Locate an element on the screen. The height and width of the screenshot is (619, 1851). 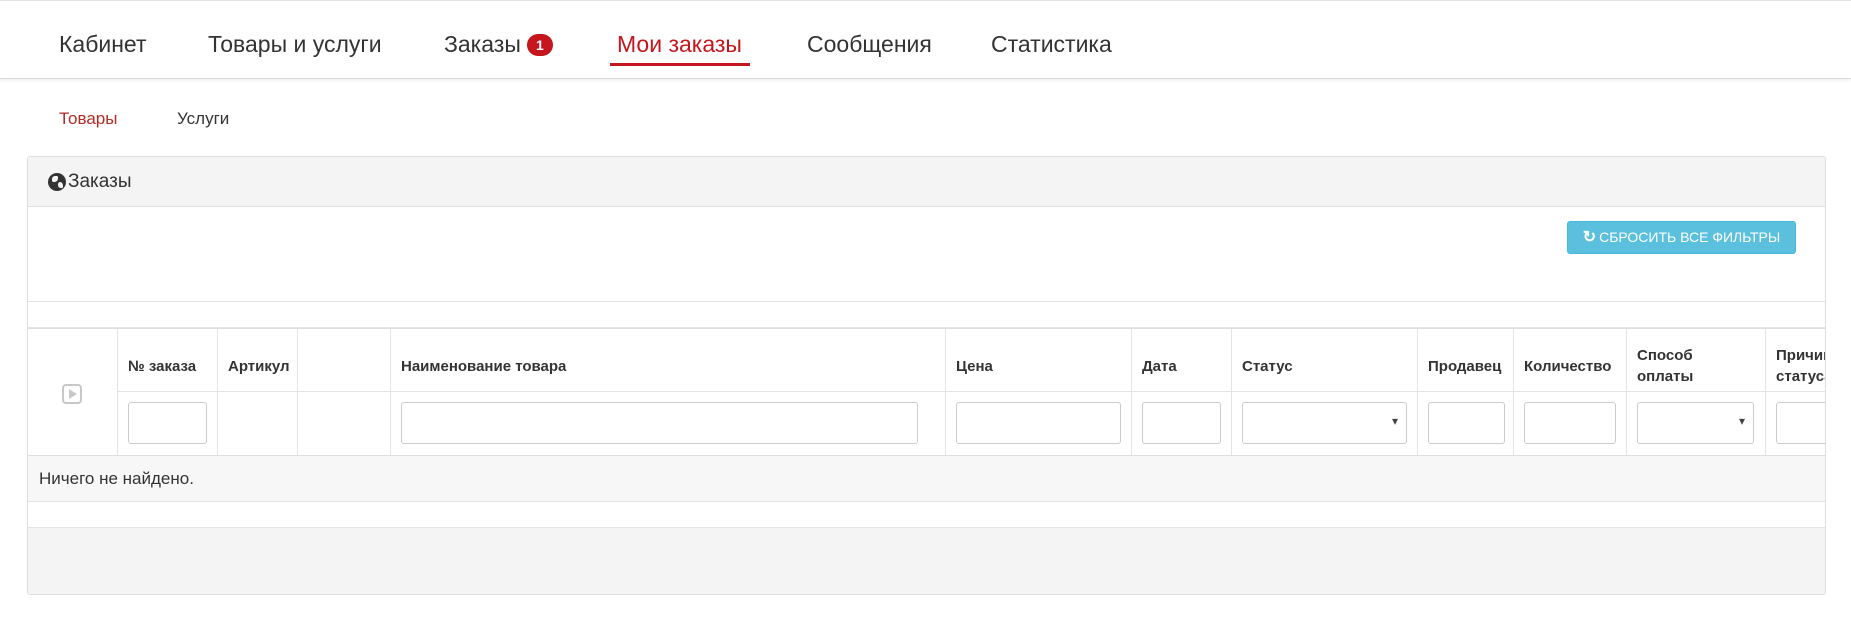
order-number-filter-input is located at coordinates (167, 423).